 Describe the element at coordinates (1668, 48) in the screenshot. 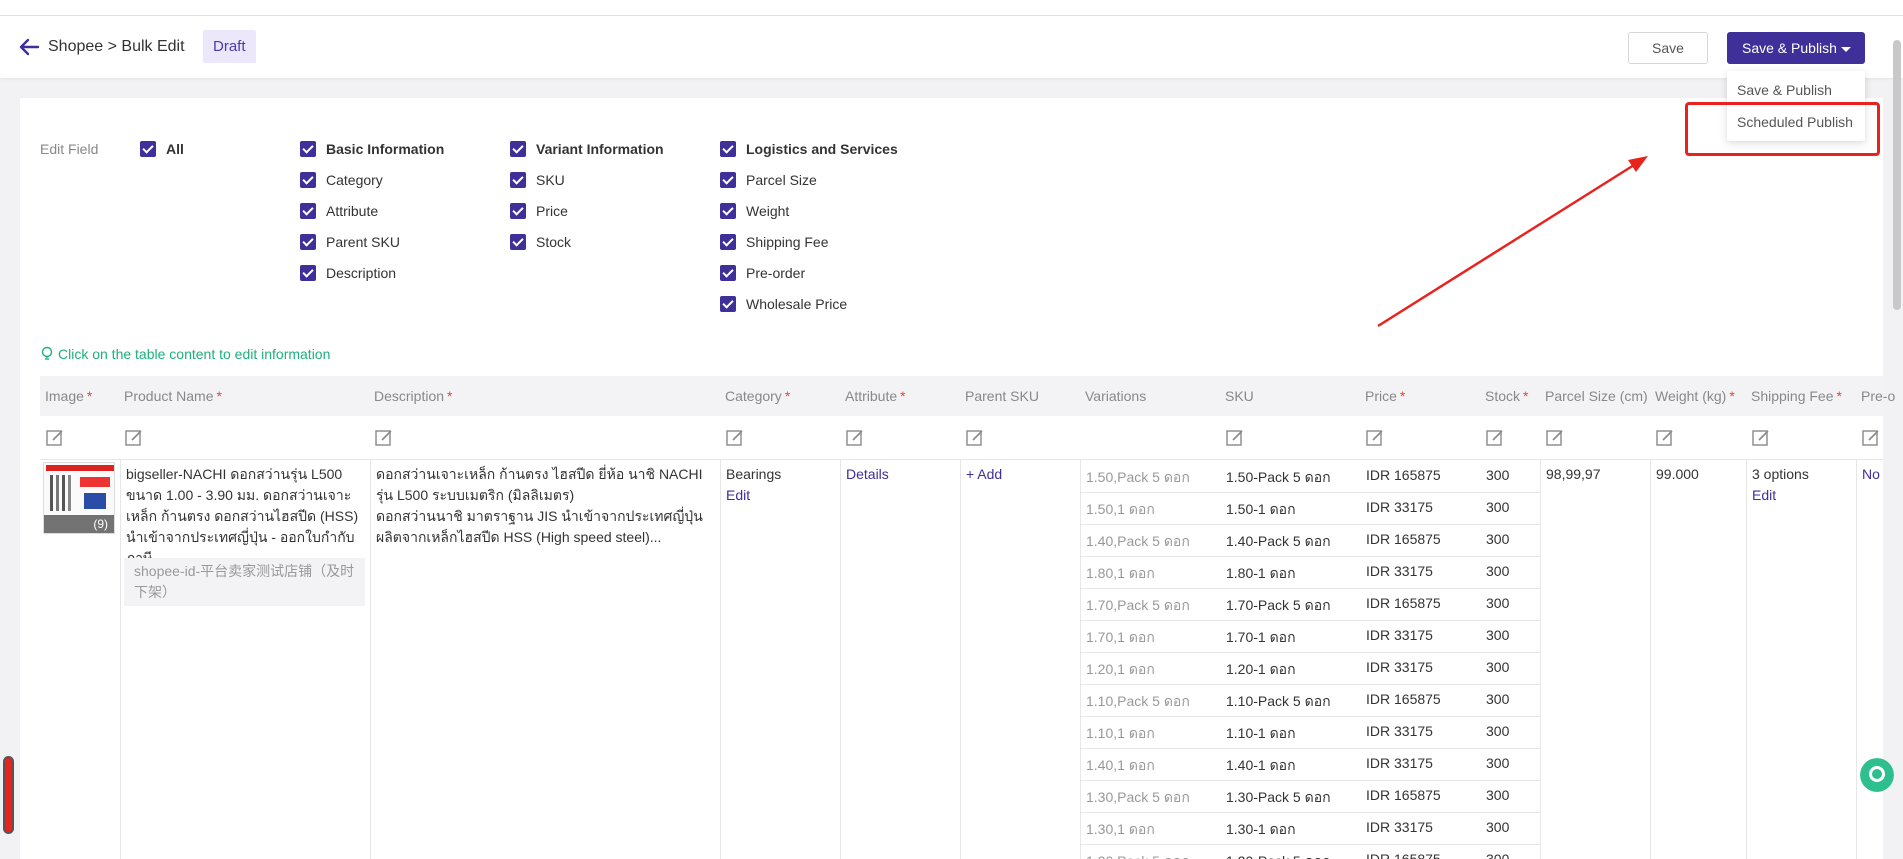

I see `save-button: Save` at that location.